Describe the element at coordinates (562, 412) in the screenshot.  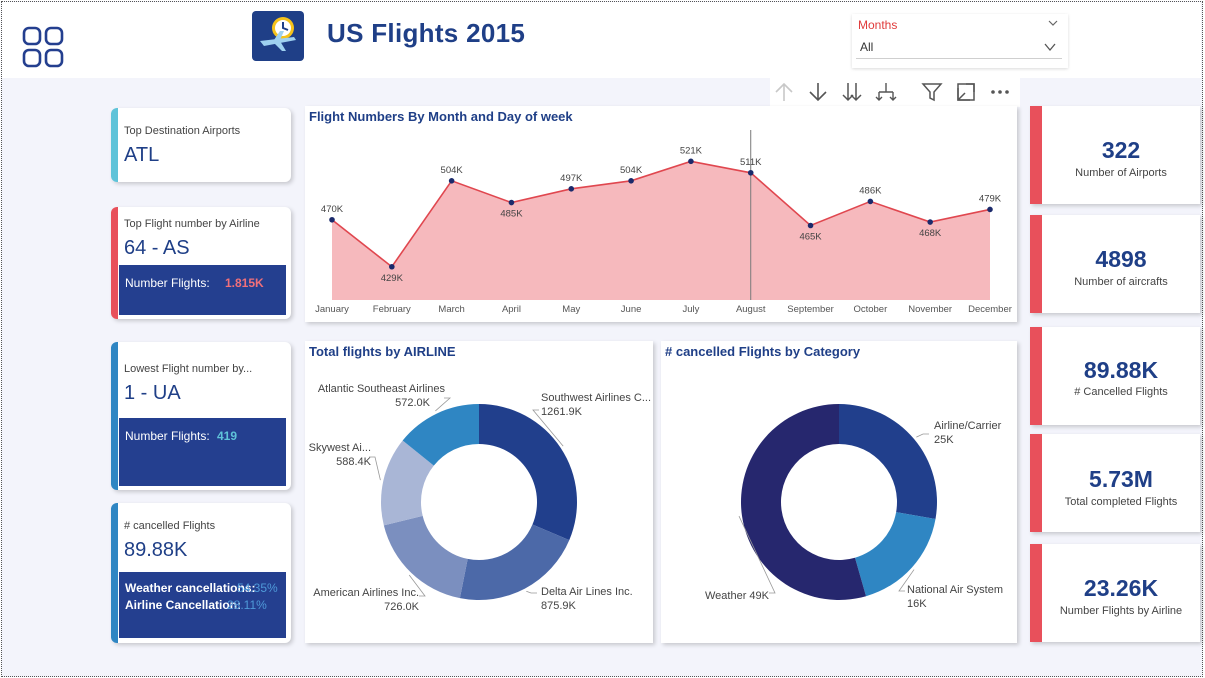
I see `slice-value-label: 1261.9K` at that location.